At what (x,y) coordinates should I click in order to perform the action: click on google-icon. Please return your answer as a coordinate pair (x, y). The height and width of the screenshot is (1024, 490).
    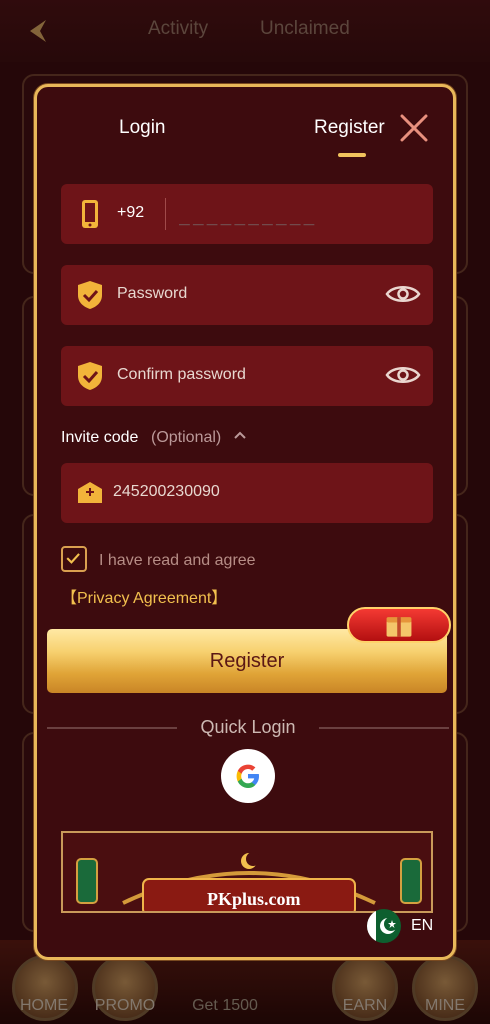
    Looking at the image, I should click on (247, 776).